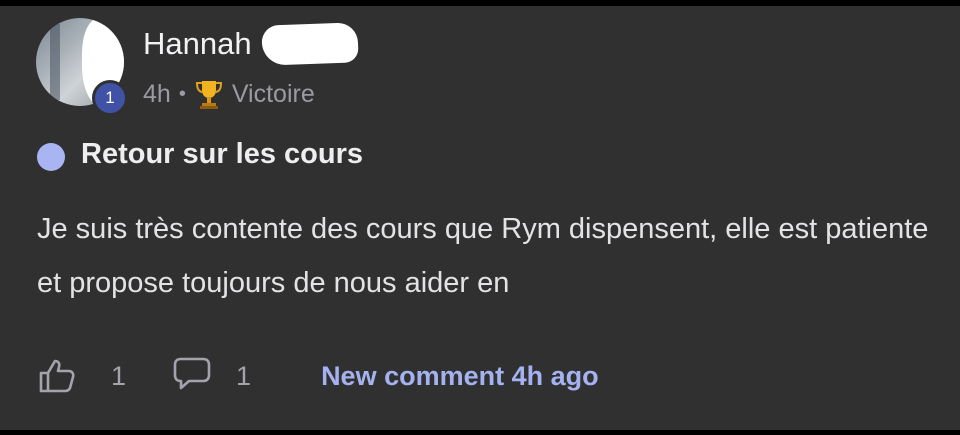 The height and width of the screenshot is (435, 960). I want to click on author-name: Hannah, so click(197, 44).